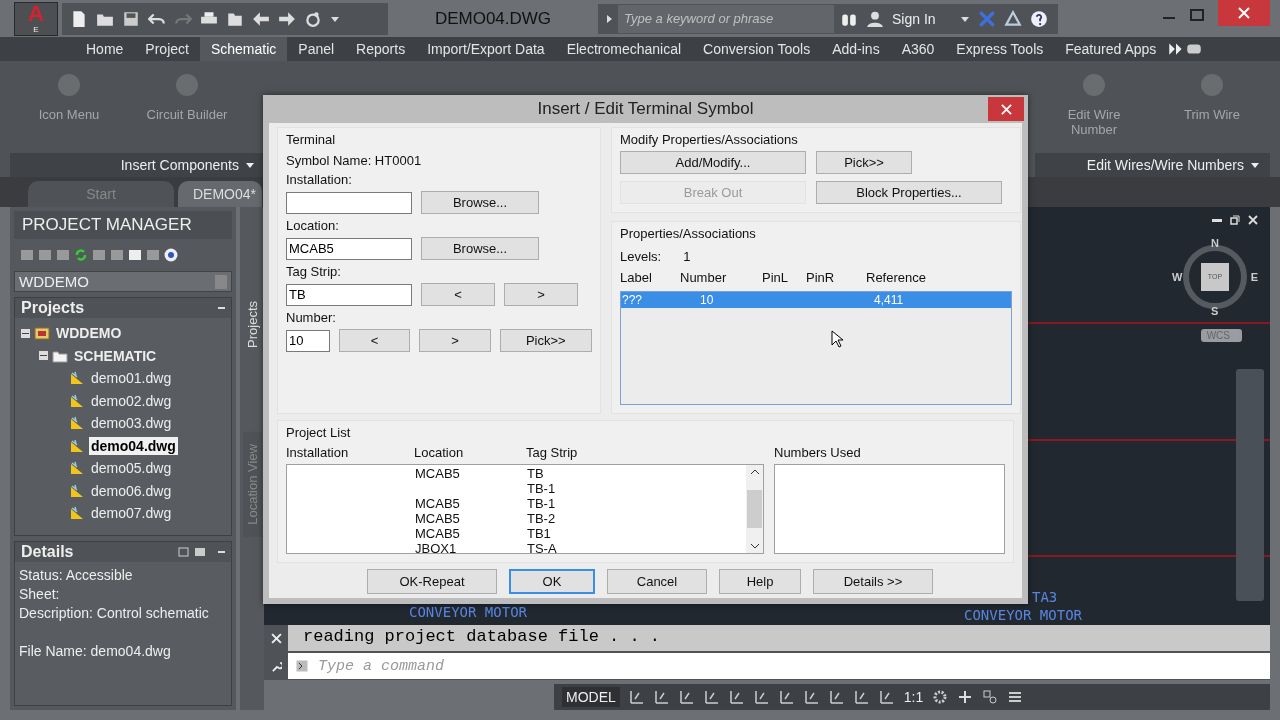 This screenshot has width=1280, height=720. Describe the element at coordinates (131, 423) in the screenshot. I see `tree-item: demo03.dwg` at that location.